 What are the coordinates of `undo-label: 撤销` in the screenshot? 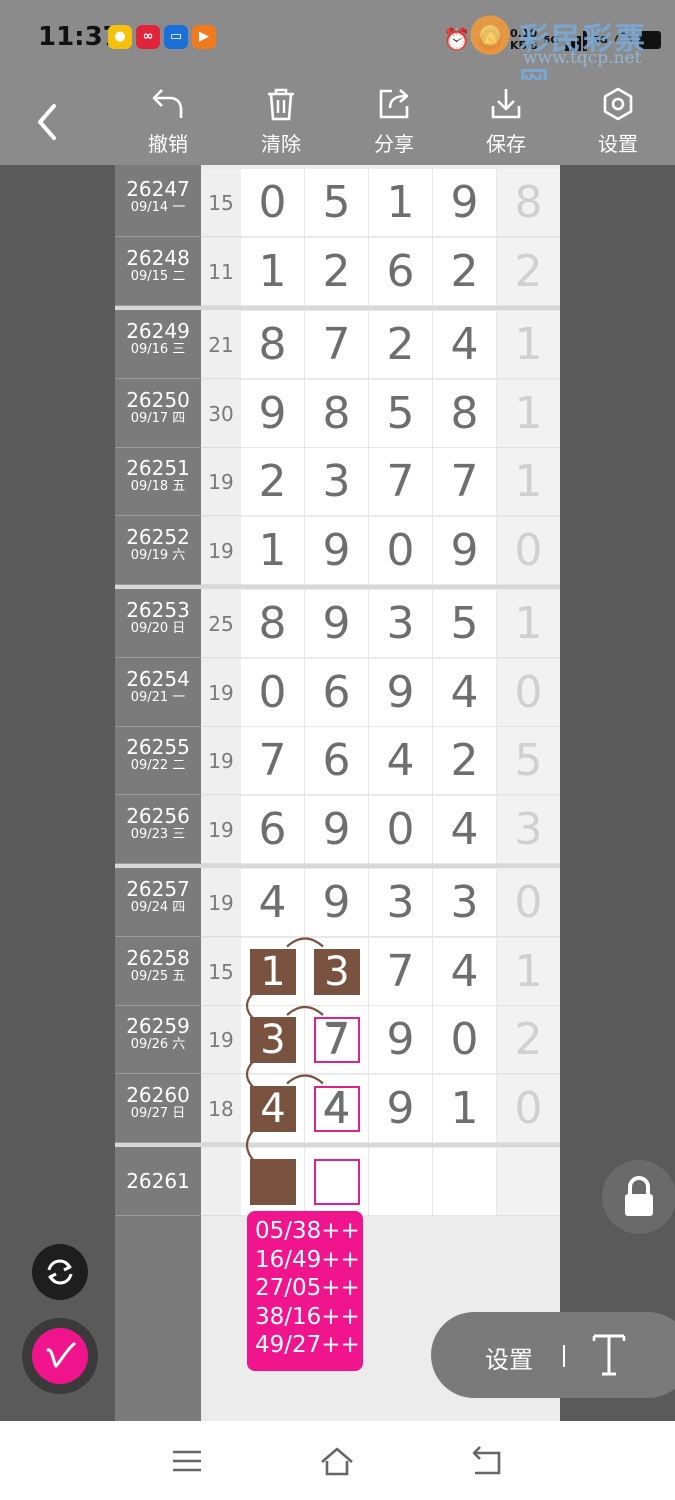 It's located at (168, 144).